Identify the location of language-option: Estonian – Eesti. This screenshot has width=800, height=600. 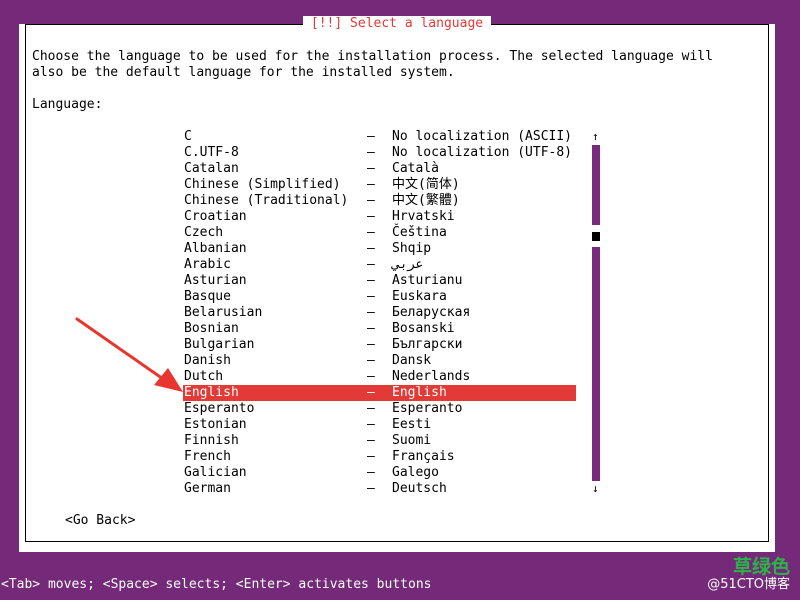
(379, 425).